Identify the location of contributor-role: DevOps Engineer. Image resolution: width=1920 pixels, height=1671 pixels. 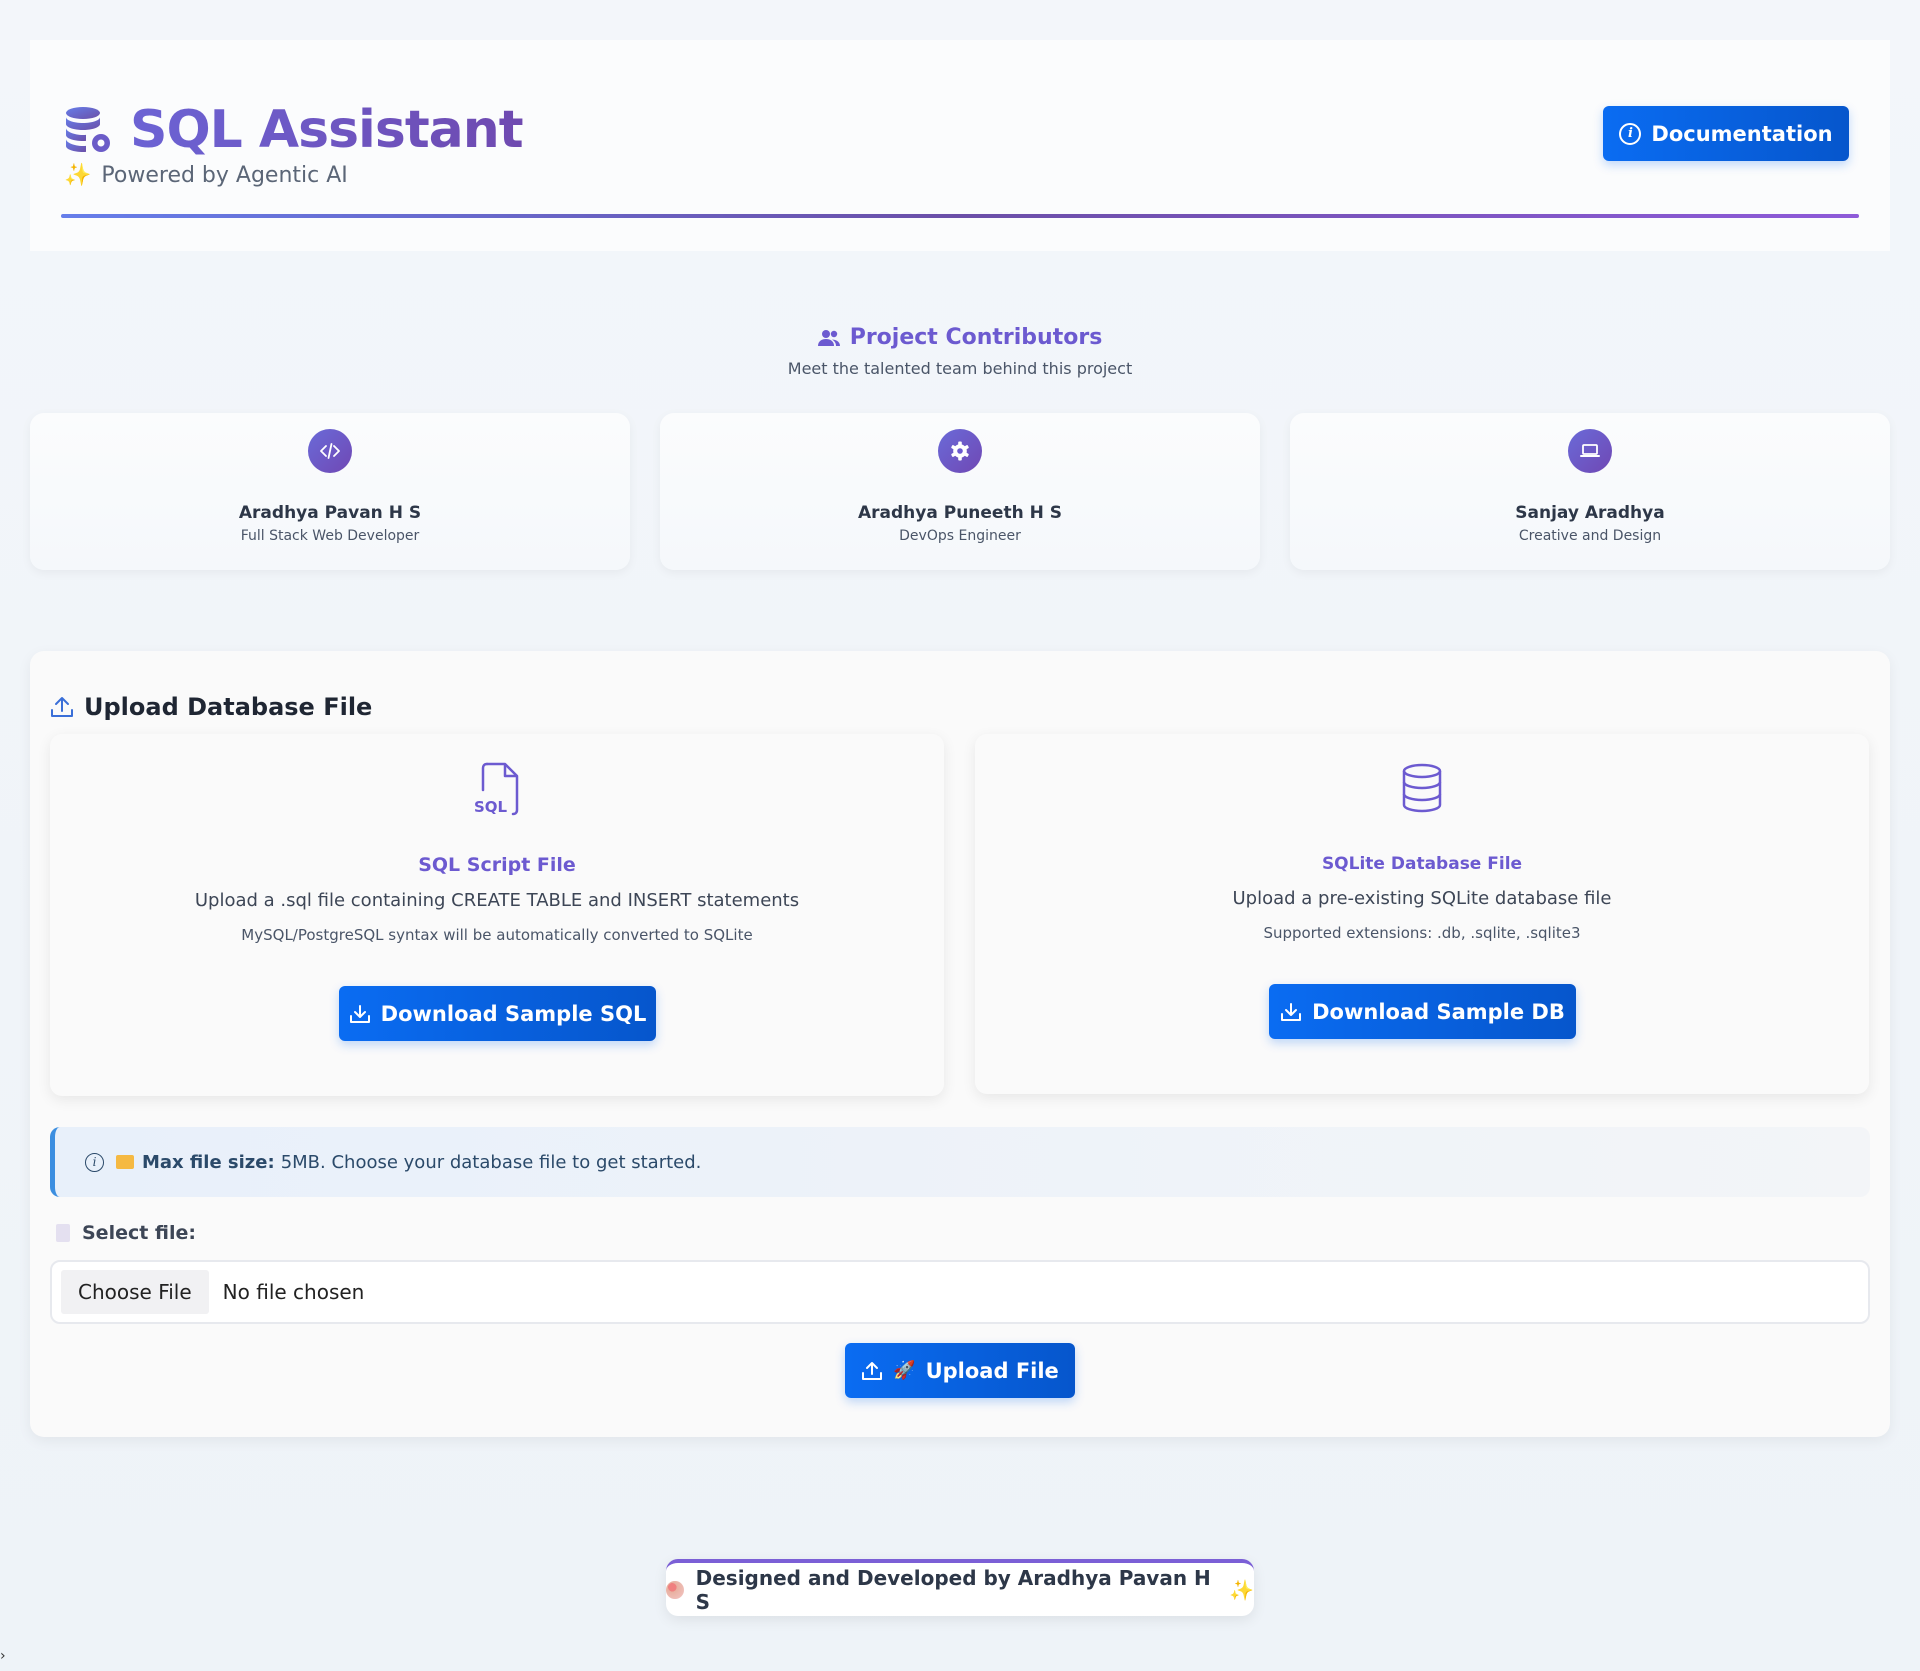
(960, 536).